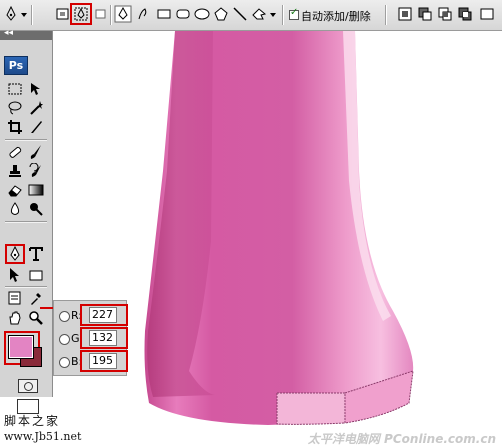 Image resolution: width=502 pixels, height=447 pixels. Describe the element at coordinates (36, 152) in the screenshot. I see `brush-tool-icon` at that location.